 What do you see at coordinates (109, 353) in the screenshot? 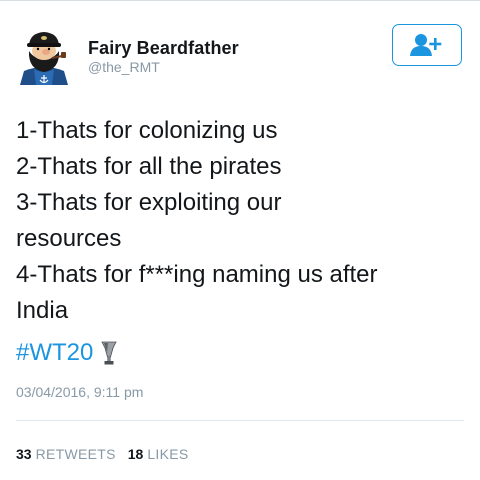
I see `trophy-icon` at bounding box center [109, 353].